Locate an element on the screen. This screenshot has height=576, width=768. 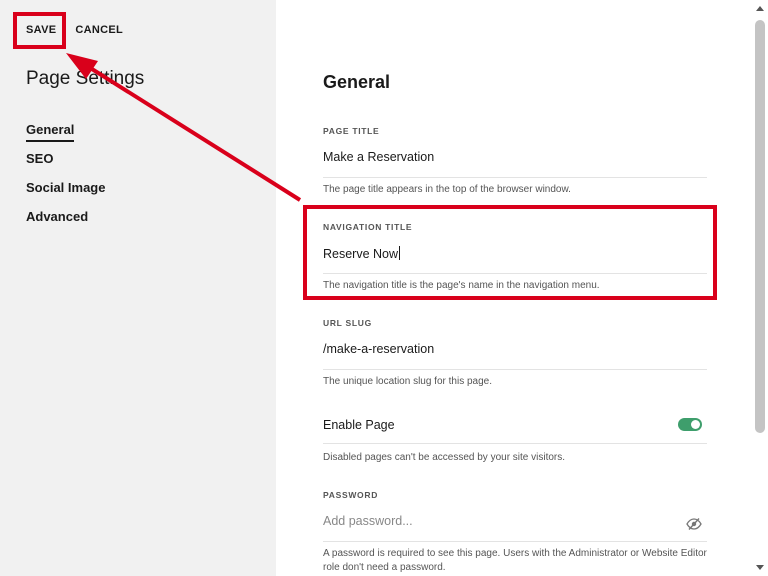
enable-page-toggle is located at coordinates (690, 424).